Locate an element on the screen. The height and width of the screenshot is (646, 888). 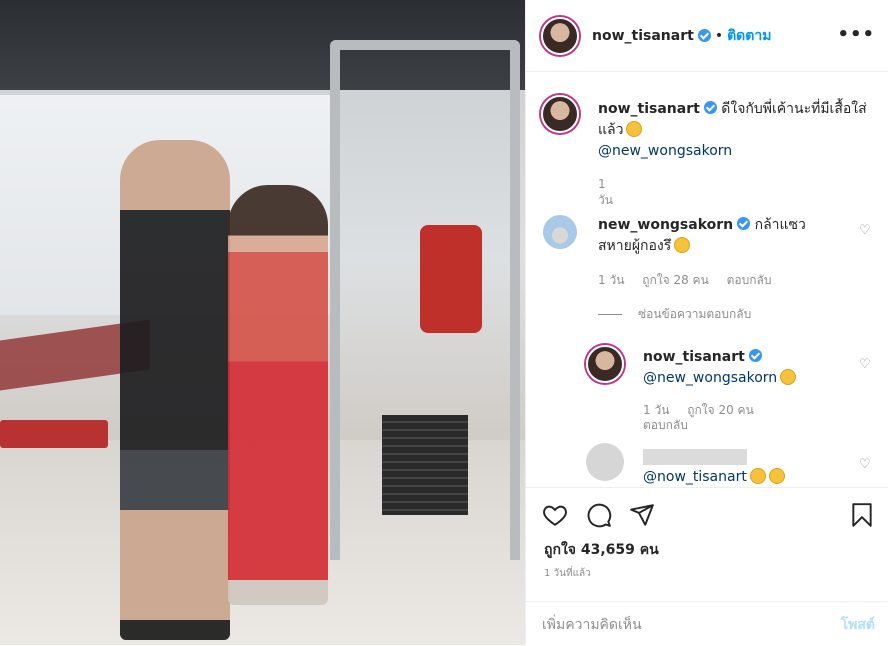
caption-meta: 1 วัน is located at coordinates (612, 193).